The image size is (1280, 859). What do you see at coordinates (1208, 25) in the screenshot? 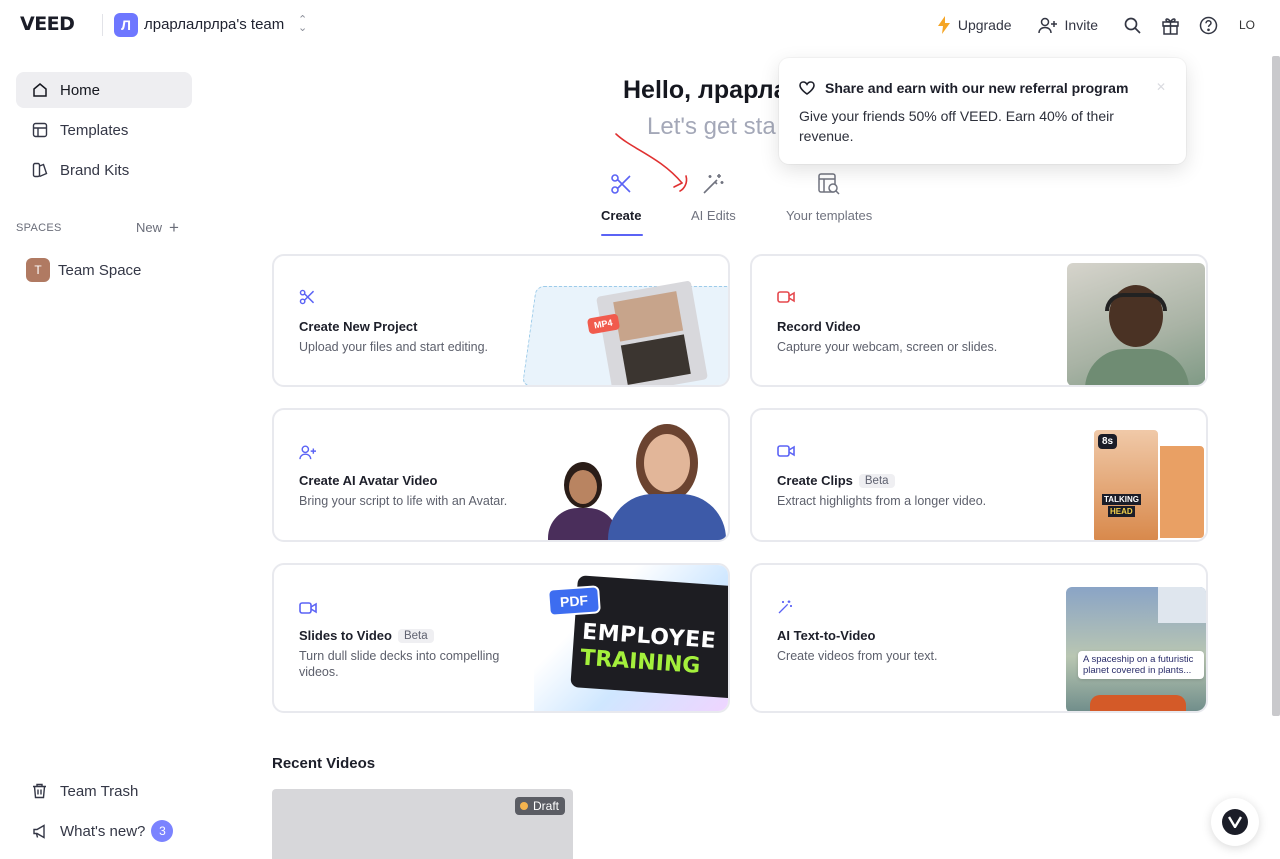
I see `help-icon` at bounding box center [1208, 25].